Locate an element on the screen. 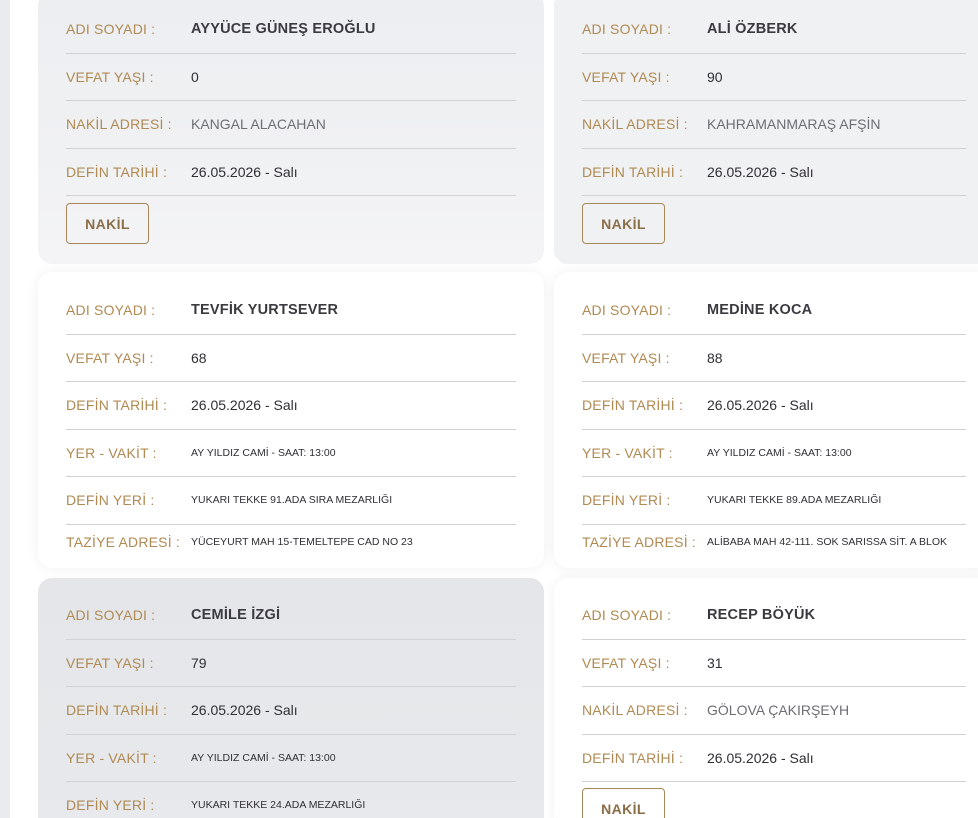 This screenshot has width=978, height=818. age-value: 79 is located at coordinates (199, 662).